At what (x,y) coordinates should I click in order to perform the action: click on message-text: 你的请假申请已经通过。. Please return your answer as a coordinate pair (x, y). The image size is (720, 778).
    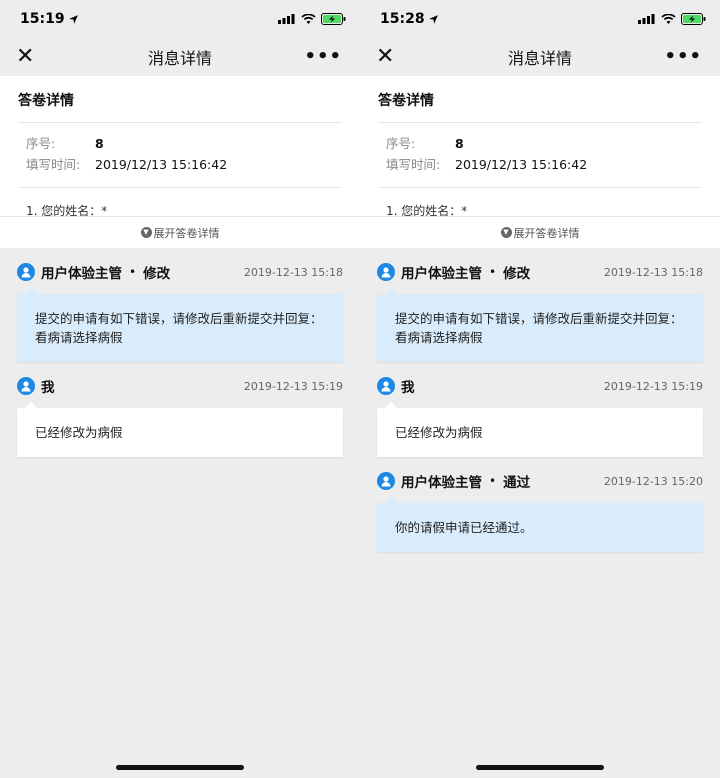
    Looking at the image, I should click on (464, 527).